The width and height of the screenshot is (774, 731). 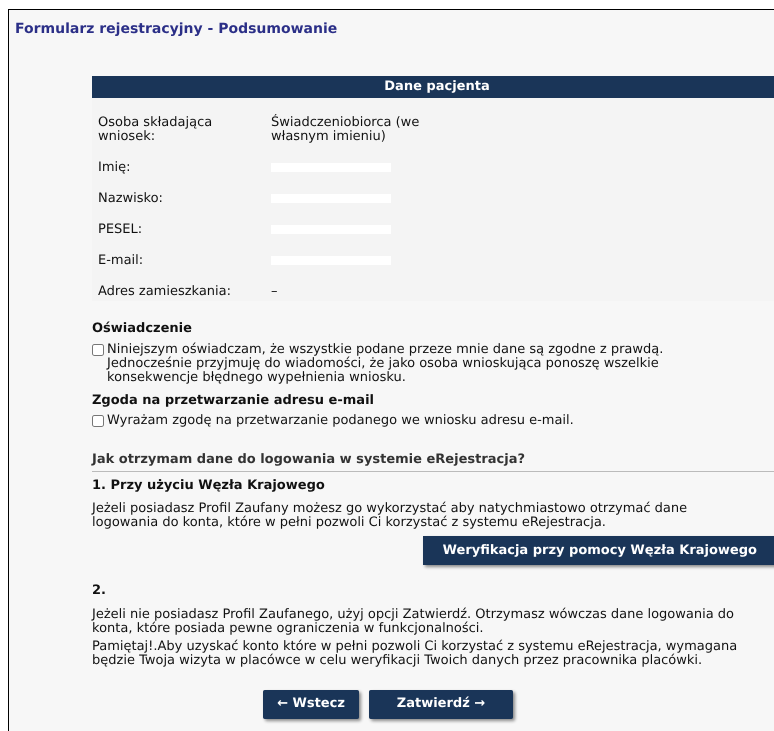 What do you see at coordinates (165, 292) in the screenshot?
I see `field-label: Adres zamieszkania:` at bounding box center [165, 292].